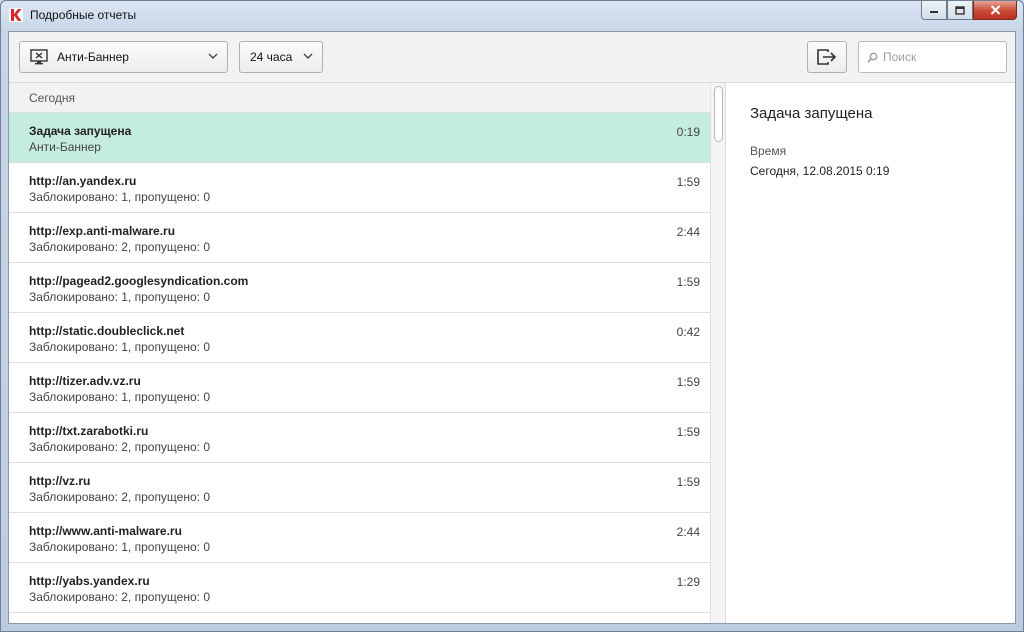 The image size is (1024, 632). I want to click on close-icon, so click(995, 10).